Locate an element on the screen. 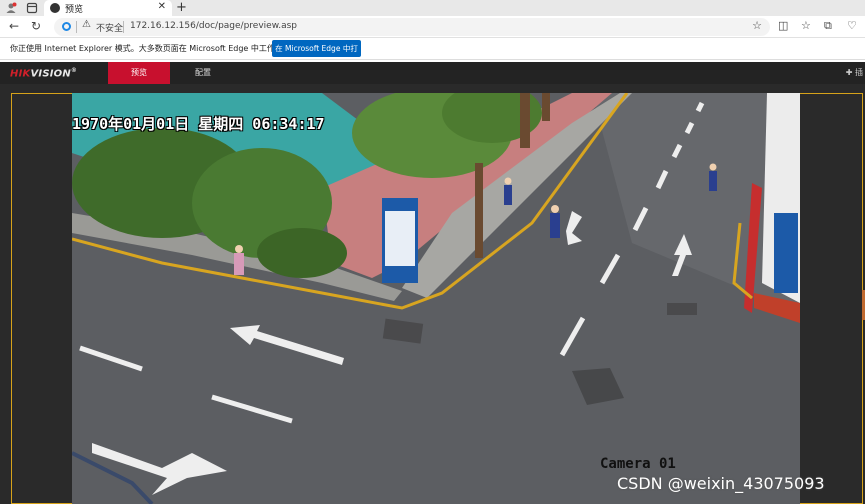  tab-preview: 预览 ✕ is located at coordinates (108, 8).